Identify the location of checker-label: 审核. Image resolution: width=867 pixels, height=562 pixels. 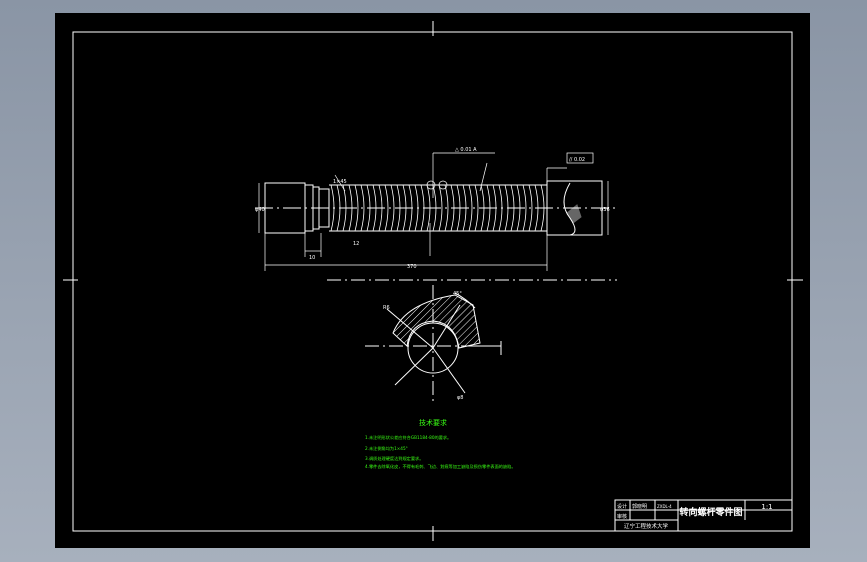
(622, 516).